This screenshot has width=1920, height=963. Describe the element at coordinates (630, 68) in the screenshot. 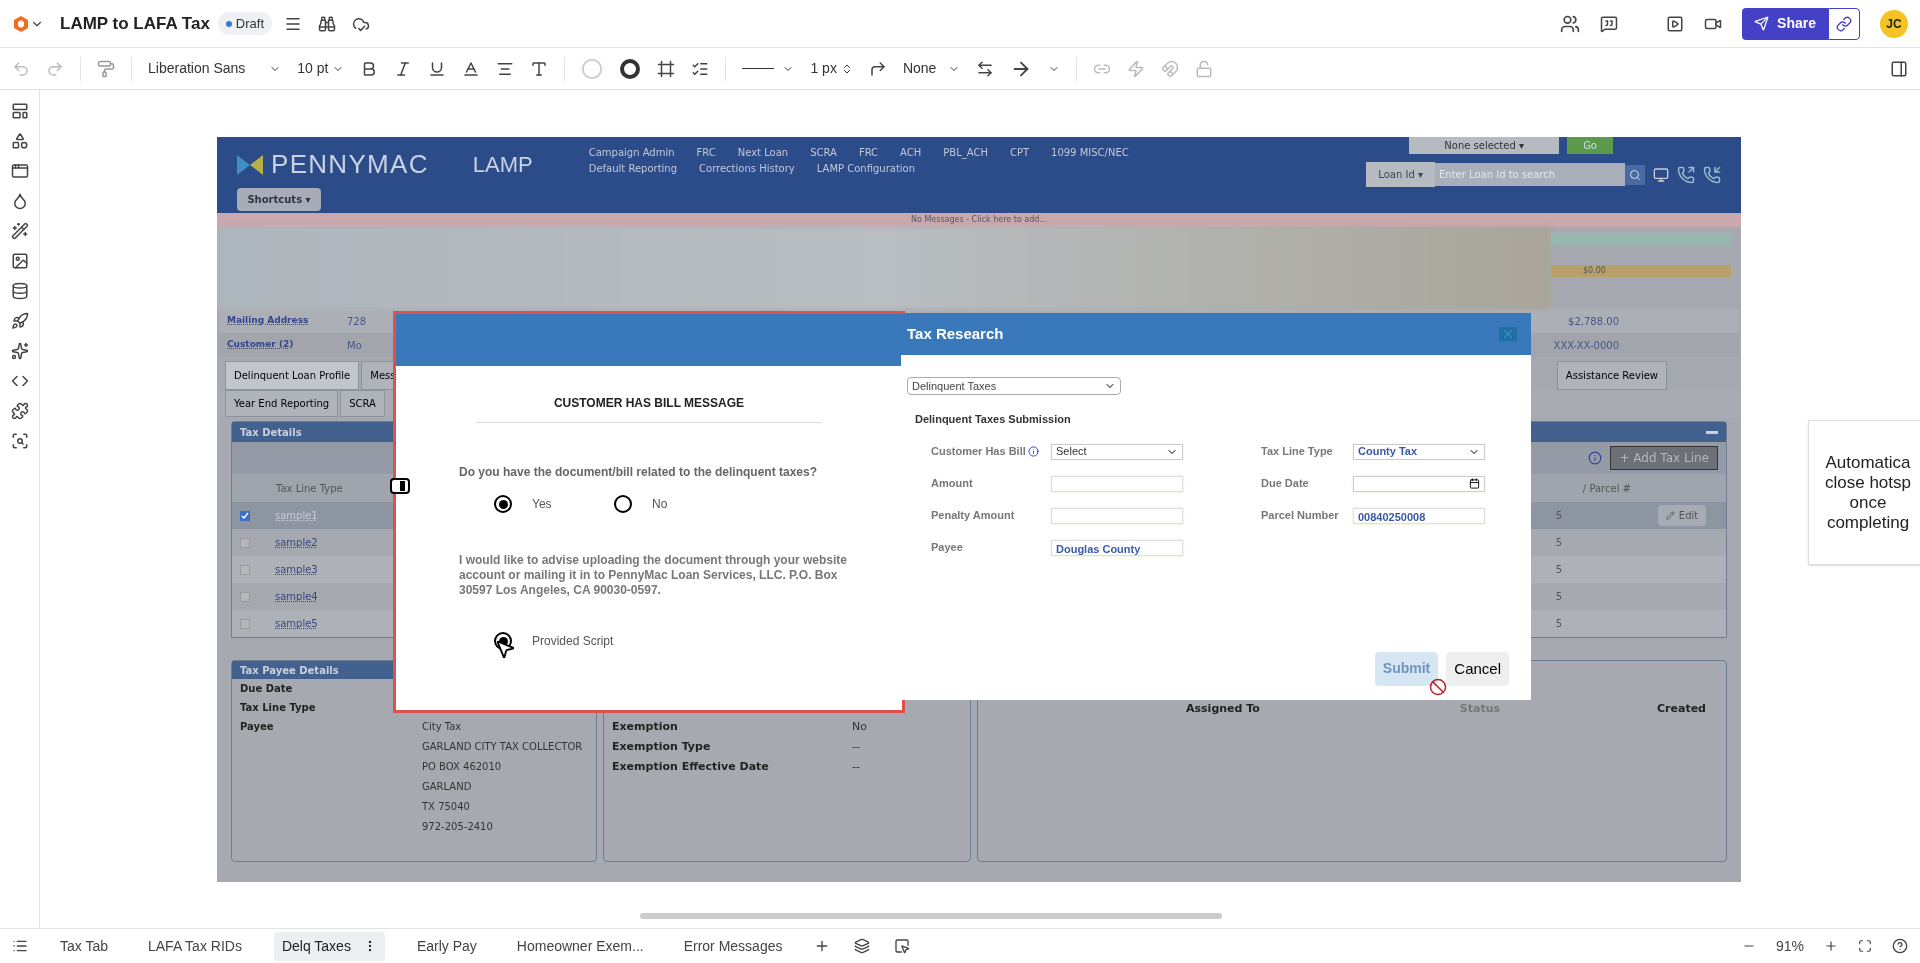

I see `line-color-icon` at that location.